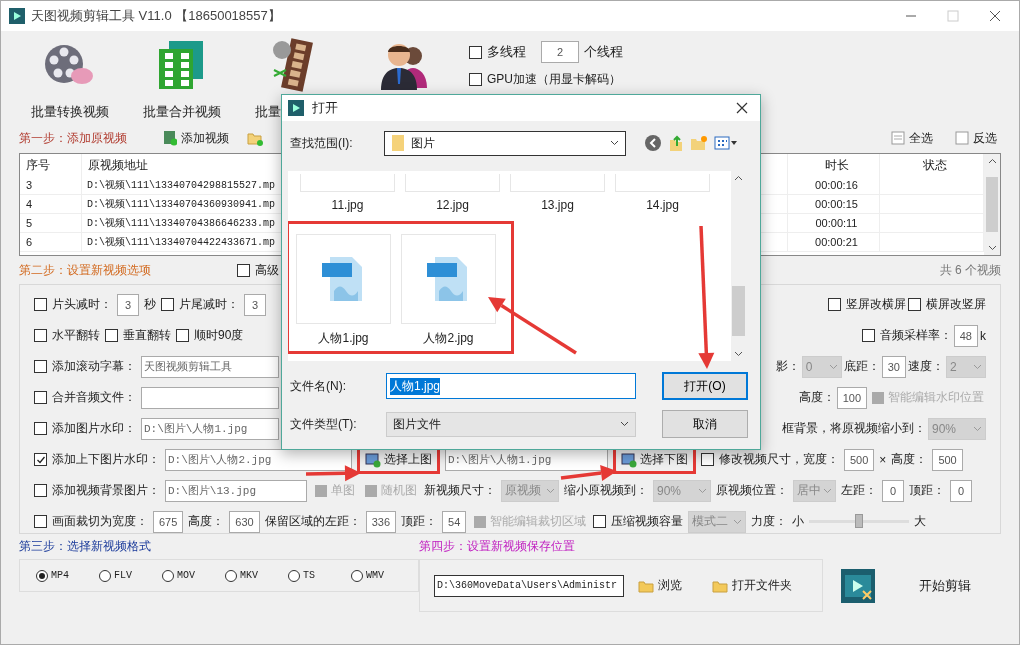 Image resolution: width=1020 pixels, height=645 pixels. I want to click on start-editing-button: 开始剪辑, so click(945, 586).